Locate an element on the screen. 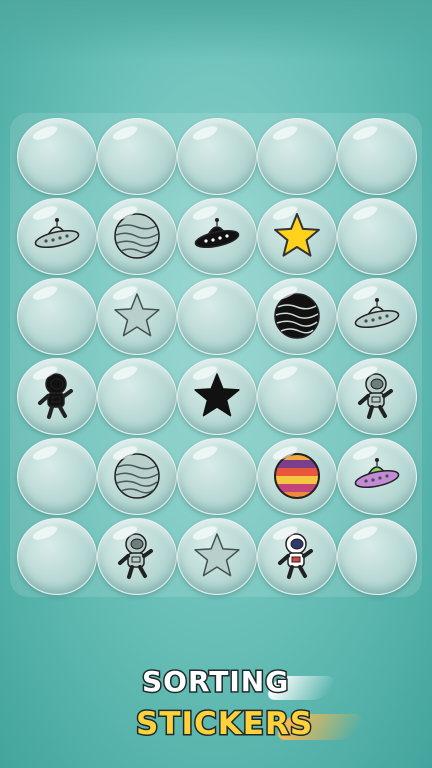  game-title-line1: SORTING is located at coordinates (215, 682).